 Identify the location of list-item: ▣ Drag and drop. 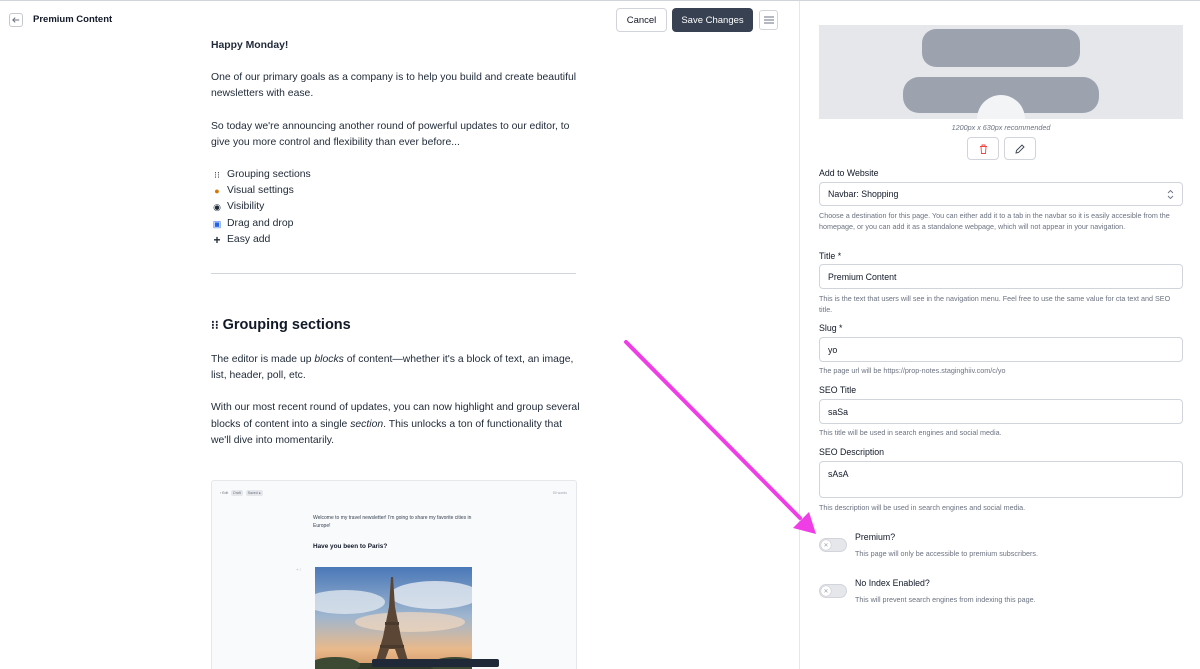
(396, 224).